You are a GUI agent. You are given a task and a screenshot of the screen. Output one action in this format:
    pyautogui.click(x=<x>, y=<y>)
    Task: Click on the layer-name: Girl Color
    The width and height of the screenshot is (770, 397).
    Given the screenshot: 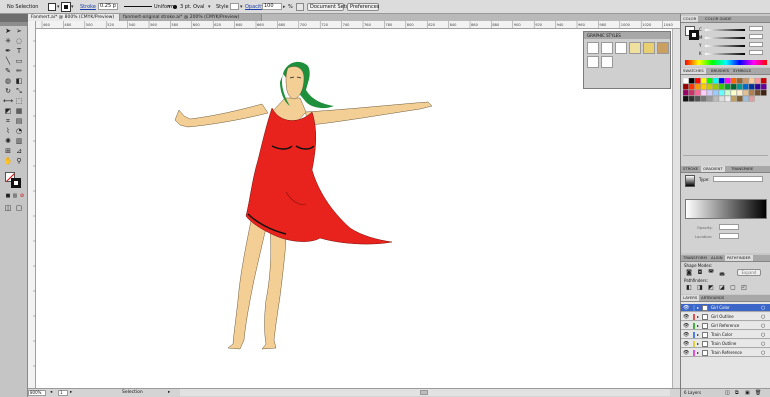 What is the action you would take?
    pyautogui.click(x=720, y=308)
    